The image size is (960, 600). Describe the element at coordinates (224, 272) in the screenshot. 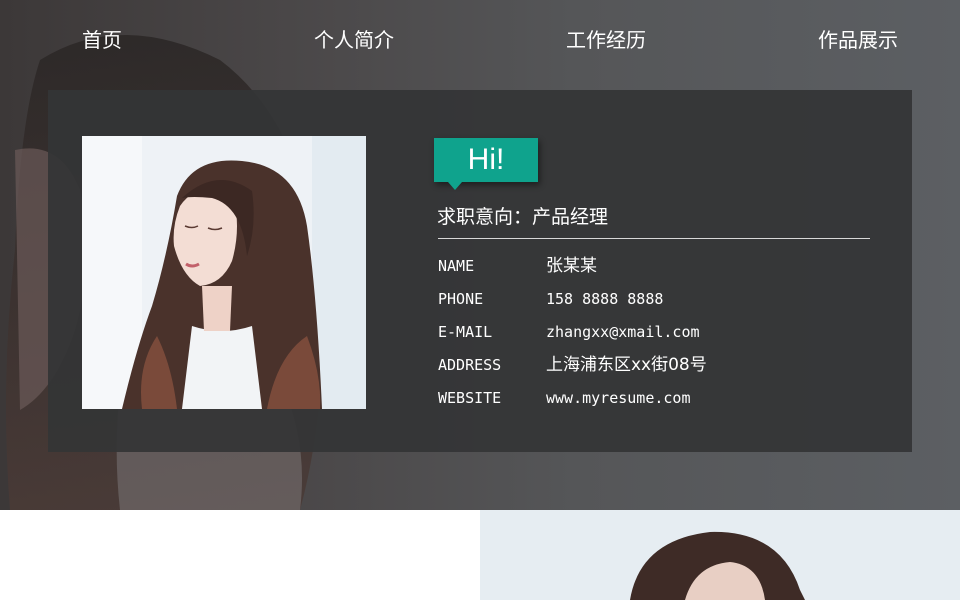

I see `profile-photo` at that location.